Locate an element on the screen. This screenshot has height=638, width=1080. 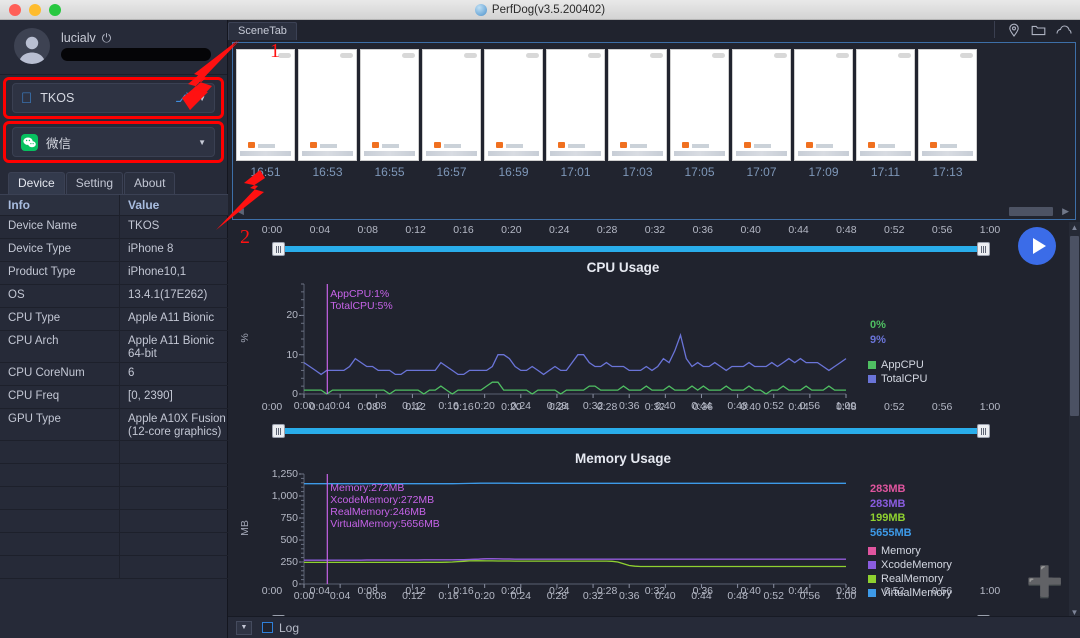
thumbnail-item: 17:07 is located at coordinates (761, 114).